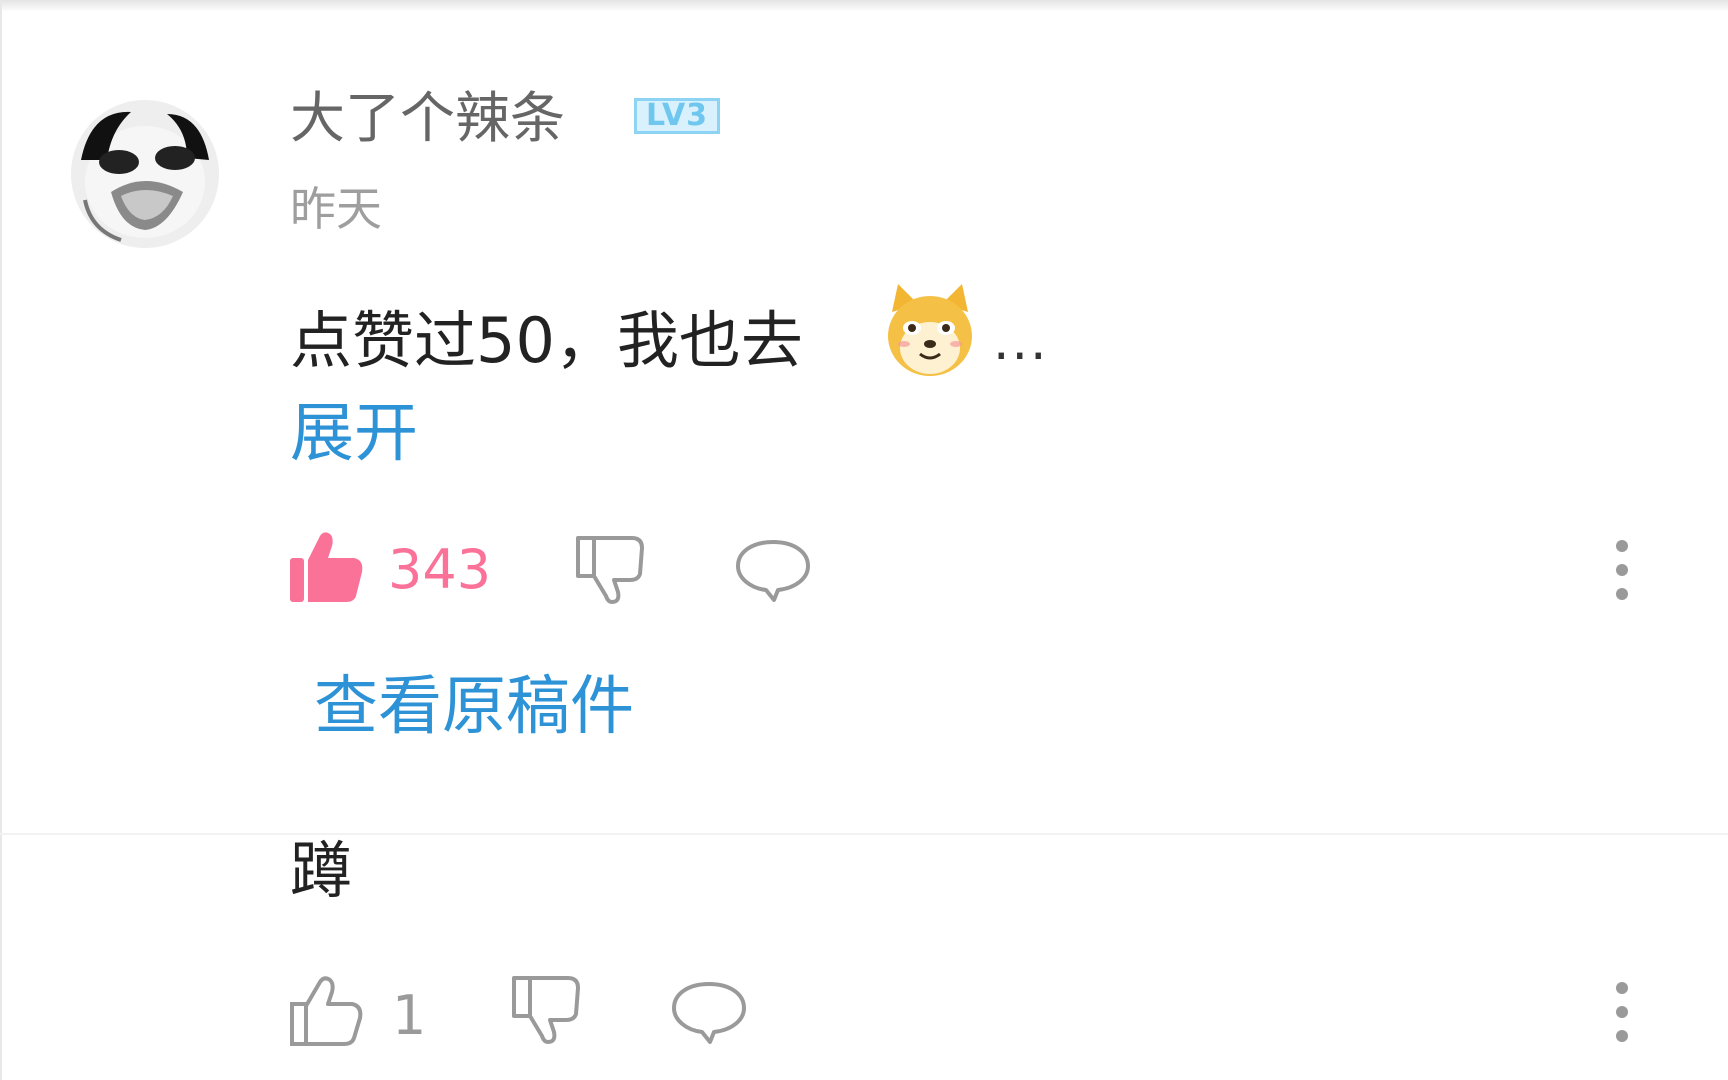 Image resolution: width=1728 pixels, height=1080 pixels. What do you see at coordinates (321, 870) in the screenshot?
I see `reply-text: 蹲` at bounding box center [321, 870].